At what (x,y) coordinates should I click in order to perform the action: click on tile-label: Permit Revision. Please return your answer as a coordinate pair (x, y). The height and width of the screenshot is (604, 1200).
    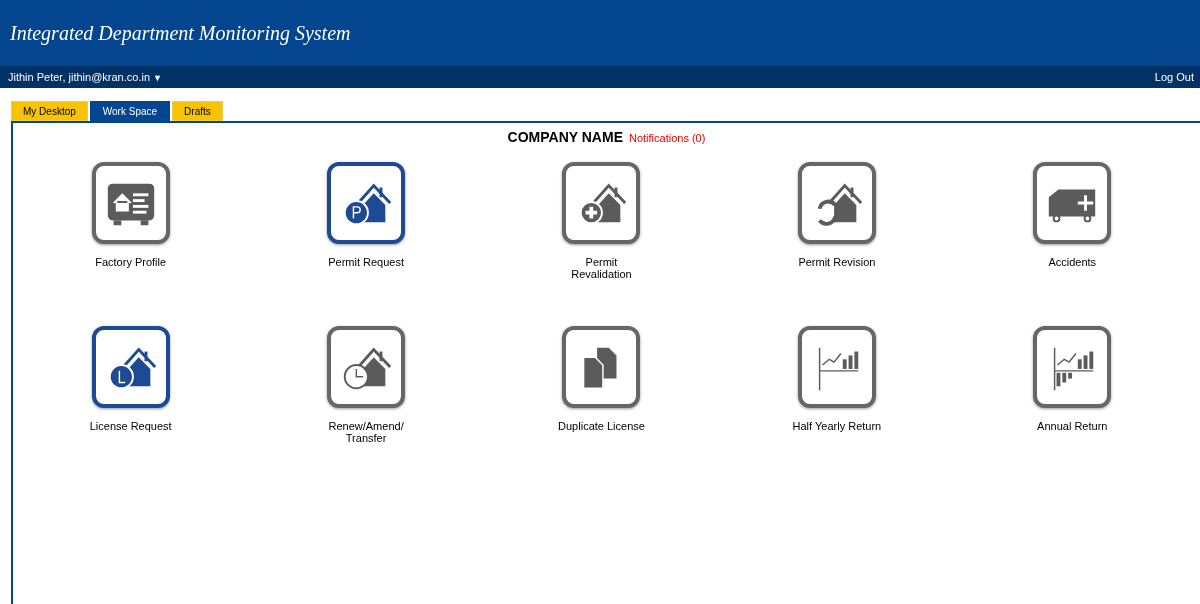
    Looking at the image, I should click on (837, 262).